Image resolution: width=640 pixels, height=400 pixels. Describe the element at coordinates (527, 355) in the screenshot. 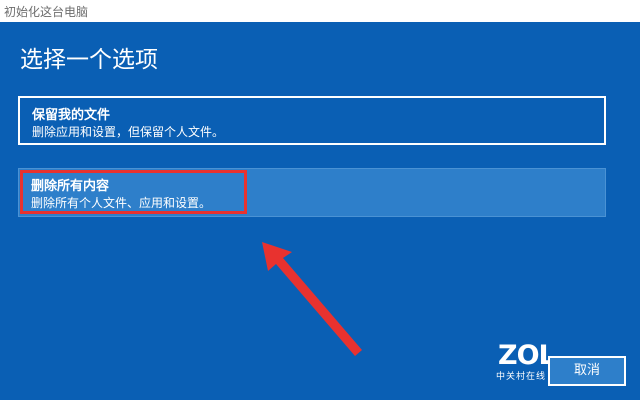

I see `watermark-logo: ZOL` at that location.